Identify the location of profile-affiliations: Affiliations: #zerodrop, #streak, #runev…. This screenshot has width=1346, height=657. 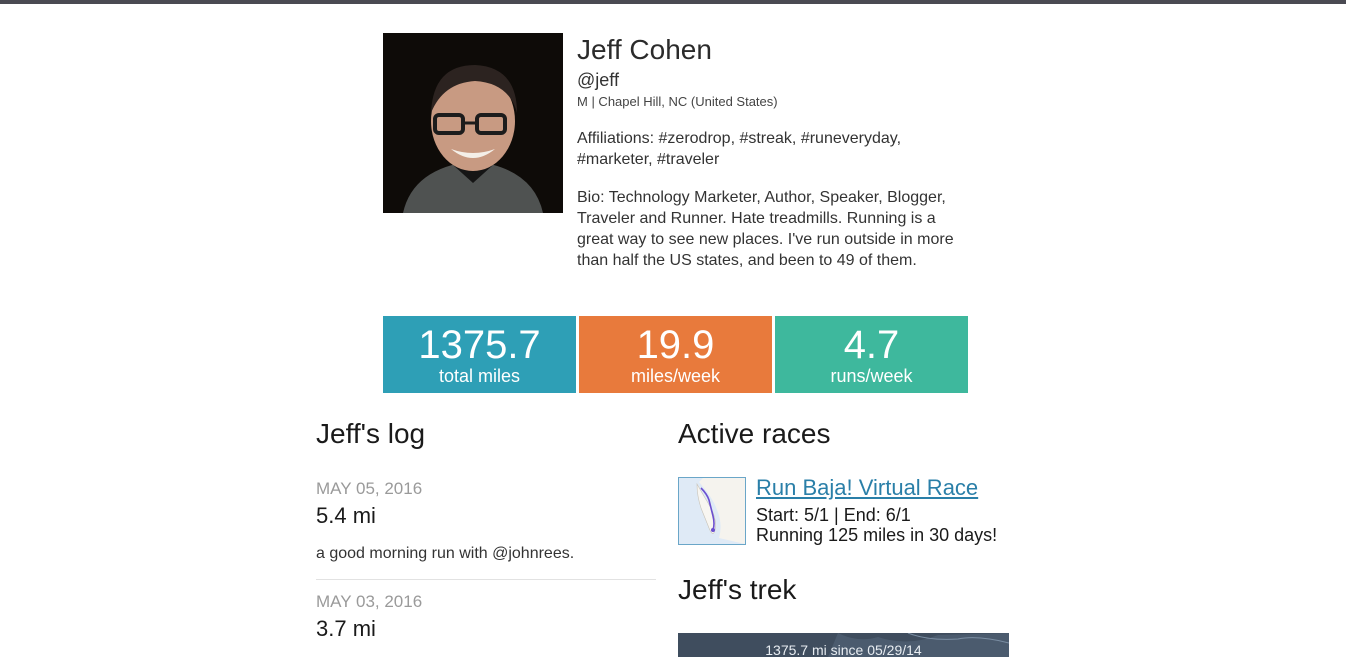
(739, 149).